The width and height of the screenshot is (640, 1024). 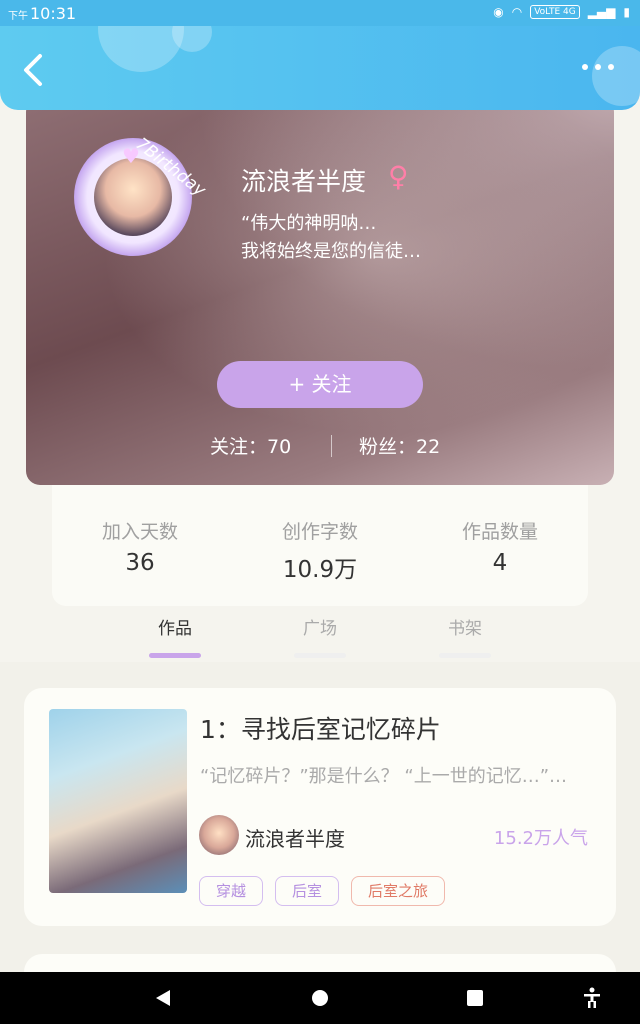 I want to click on nav-back-icon, so click(x=164, y=998).